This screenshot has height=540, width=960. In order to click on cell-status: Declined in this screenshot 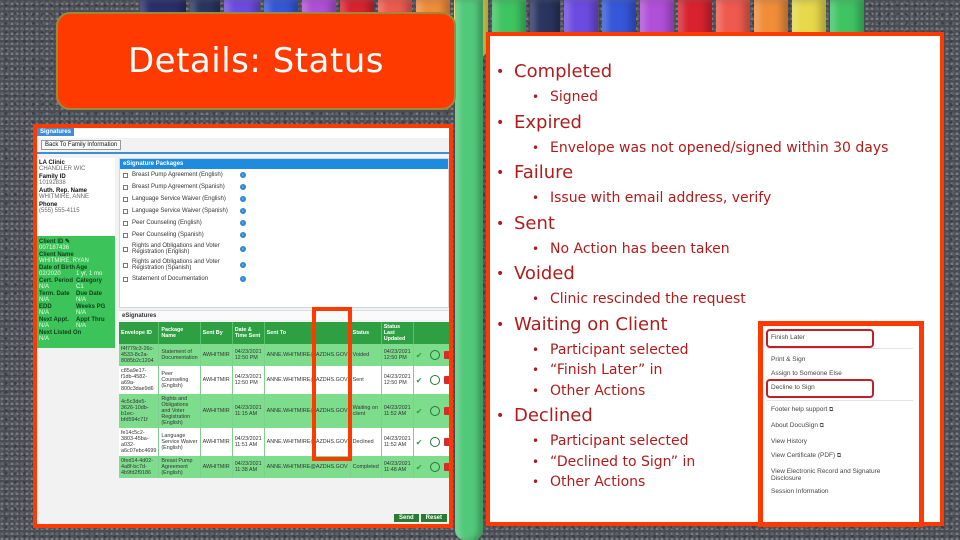, I will do `click(366, 442)`.